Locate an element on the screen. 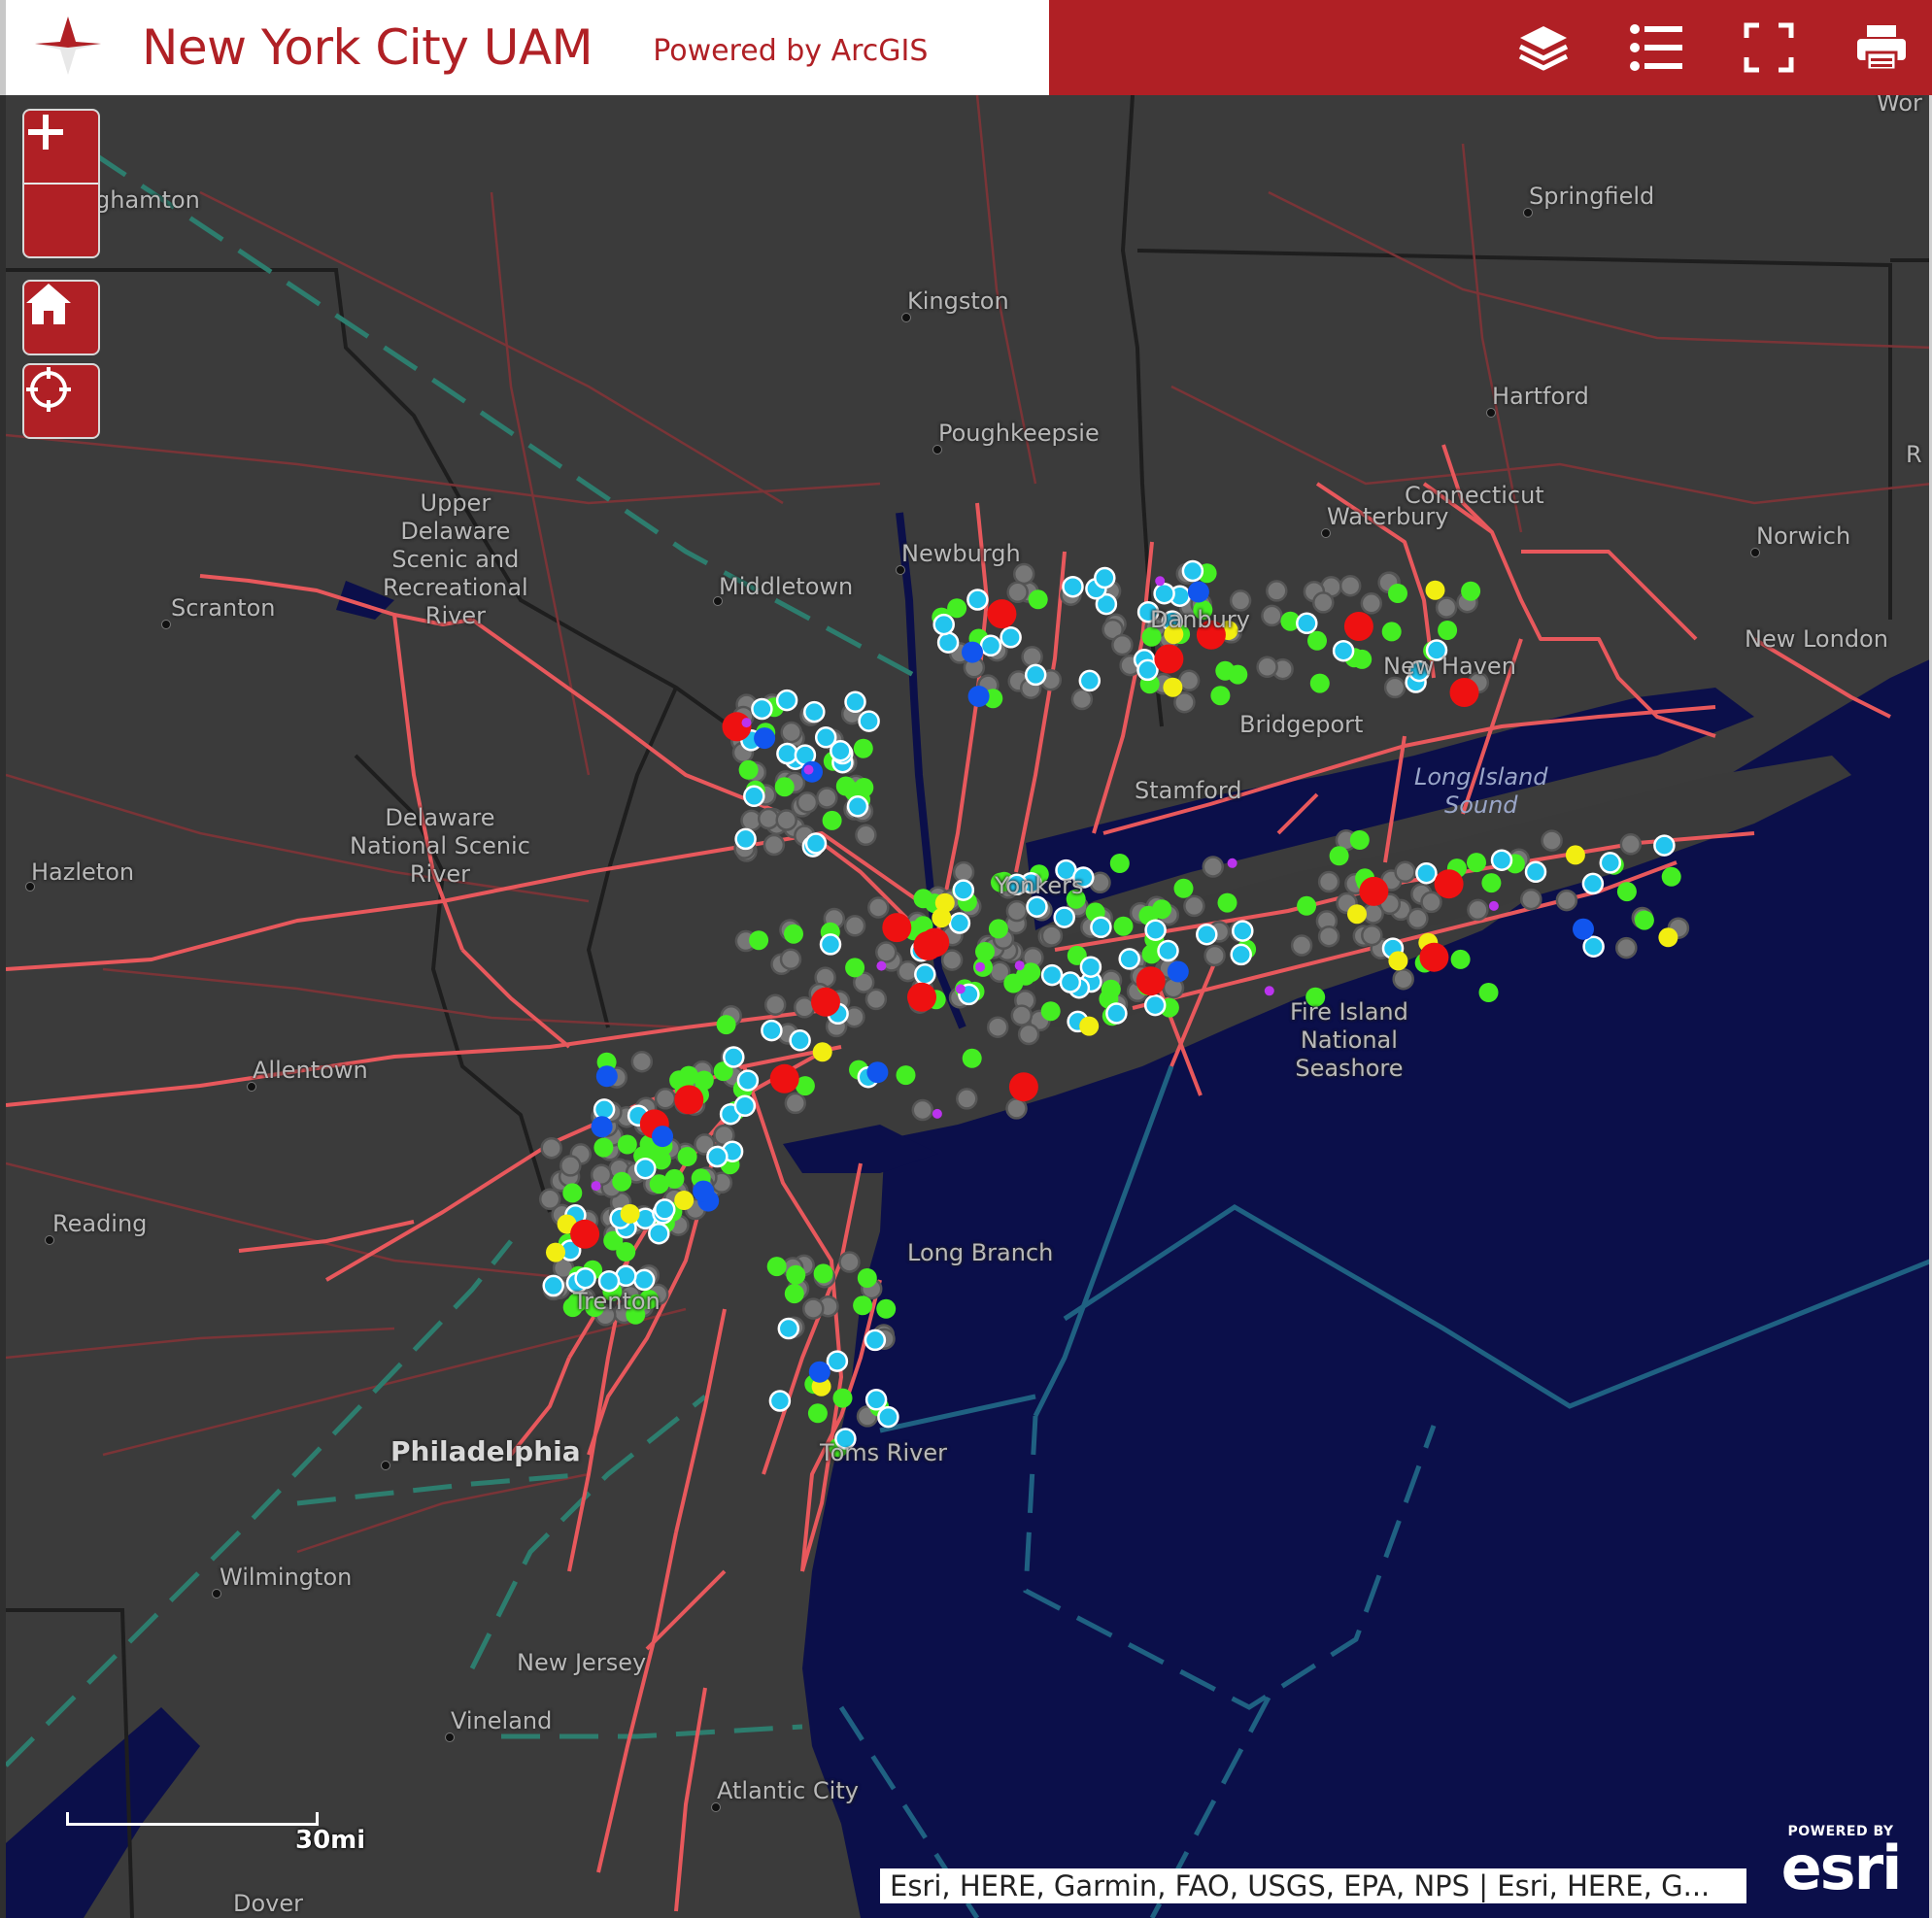 The width and height of the screenshot is (1932, 1918). legend-button is located at coordinates (1656, 48).